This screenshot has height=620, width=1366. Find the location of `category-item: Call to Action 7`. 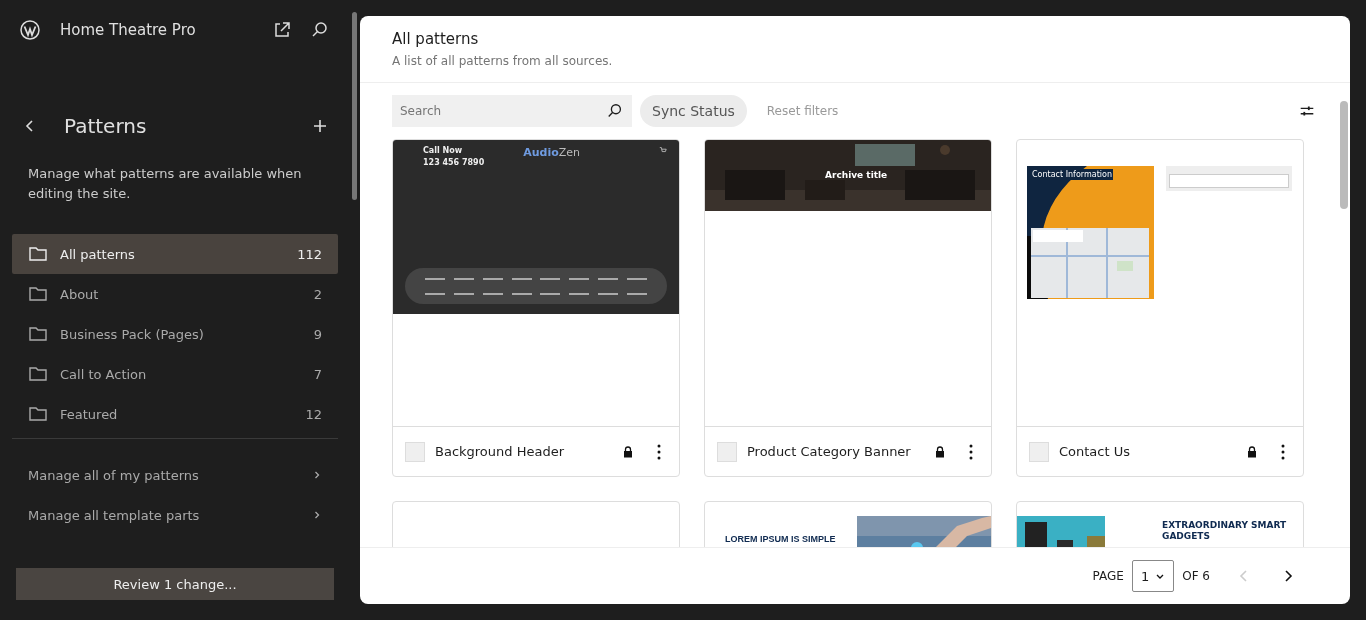

category-item: Call to Action 7 is located at coordinates (175, 374).